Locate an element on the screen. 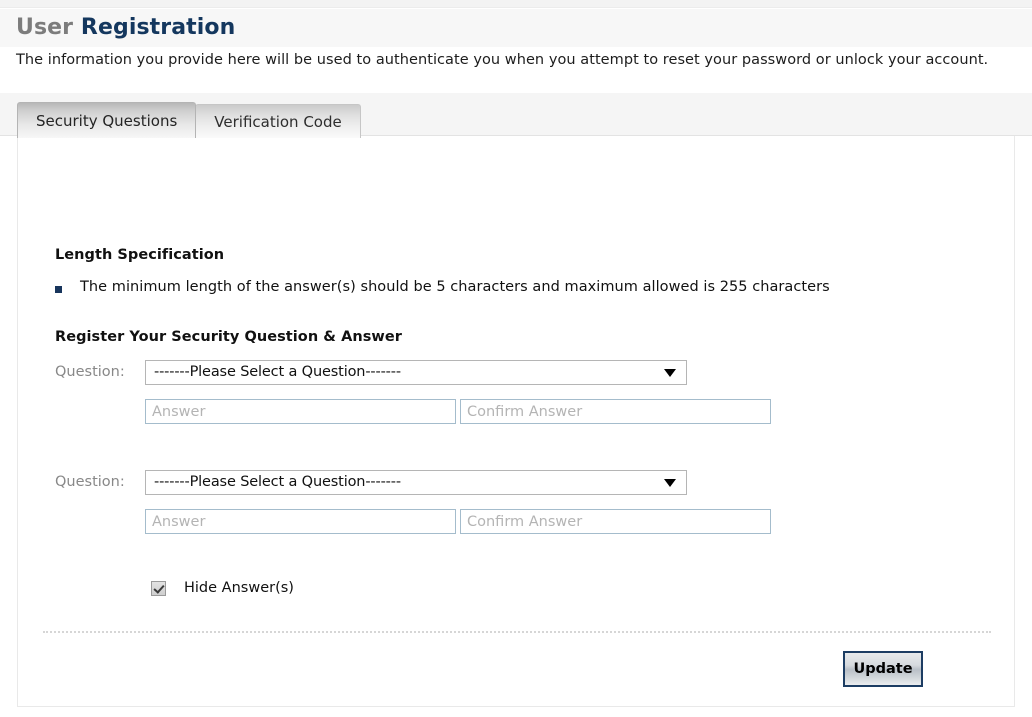 The width and height of the screenshot is (1032, 717). tab-bar: Security Questions Verification Code is located at coordinates (516, 115).